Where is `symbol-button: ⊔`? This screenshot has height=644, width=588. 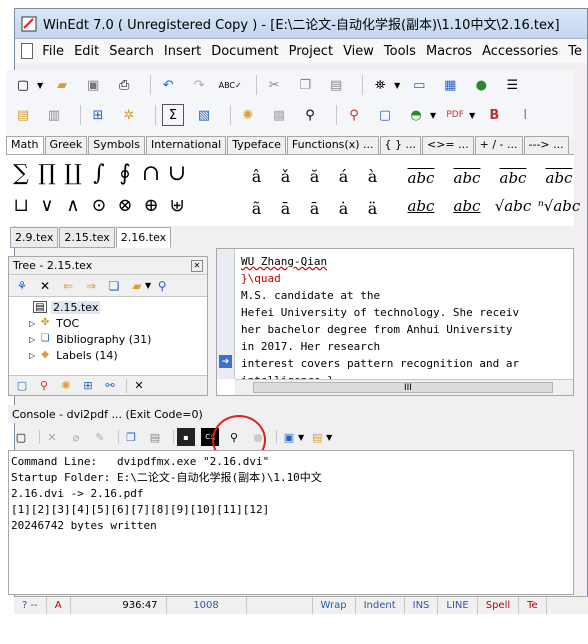 symbol-button: ⊔ is located at coordinates (21, 205).